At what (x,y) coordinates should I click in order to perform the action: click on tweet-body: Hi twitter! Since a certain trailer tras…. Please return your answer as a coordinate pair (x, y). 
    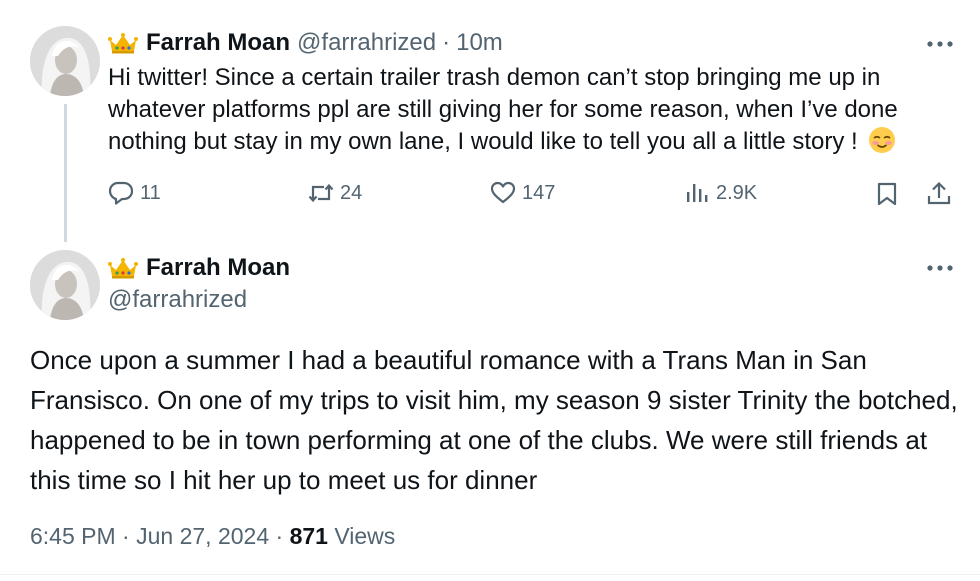
    Looking at the image, I should click on (503, 109).